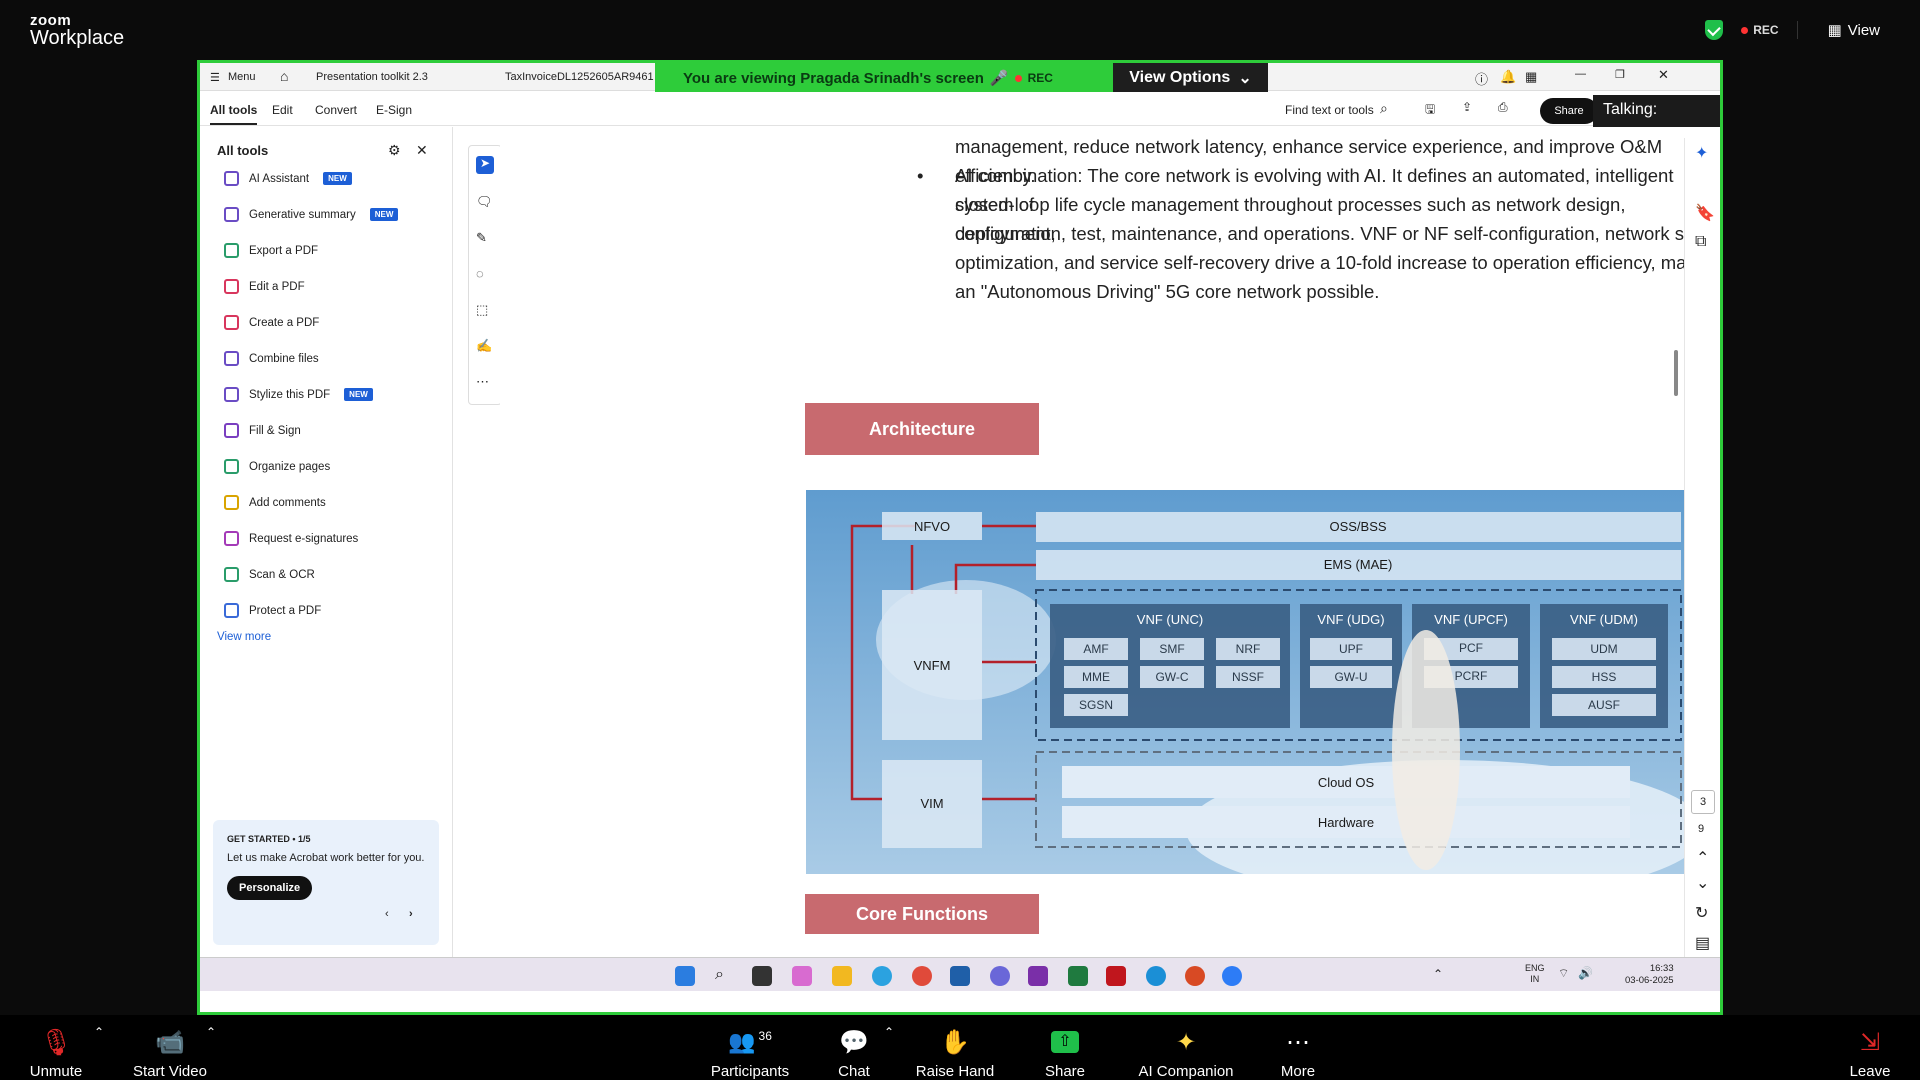  Describe the element at coordinates (1116, 976) in the screenshot. I see `acrobat-icon` at that location.